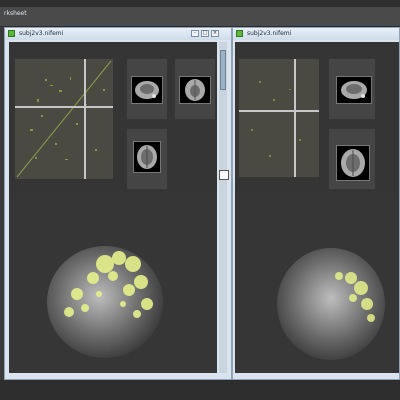 This screenshot has height=400, width=400. What do you see at coordinates (195, 33) in the screenshot?
I see `minimize-button: -` at bounding box center [195, 33].